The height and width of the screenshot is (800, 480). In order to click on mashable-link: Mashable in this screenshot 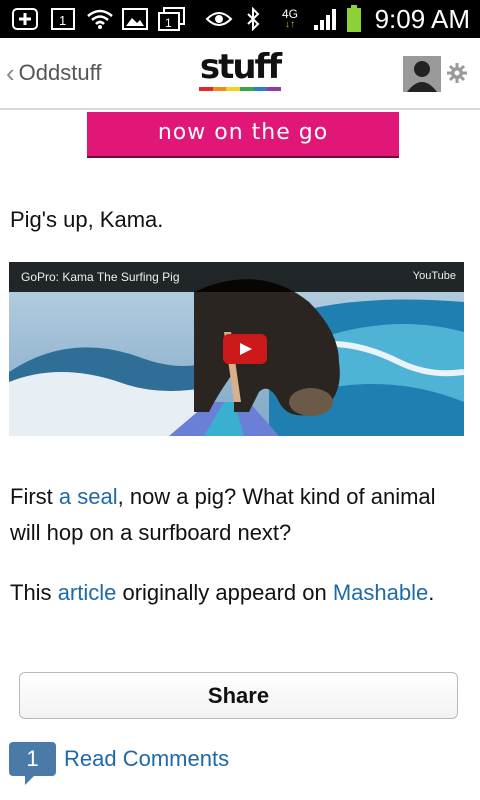, I will do `click(380, 592)`.